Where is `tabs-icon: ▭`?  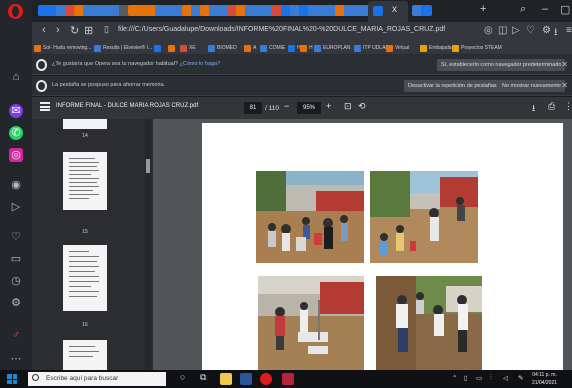
tabs-icon: ▭ is located at coordinates (16, 259).